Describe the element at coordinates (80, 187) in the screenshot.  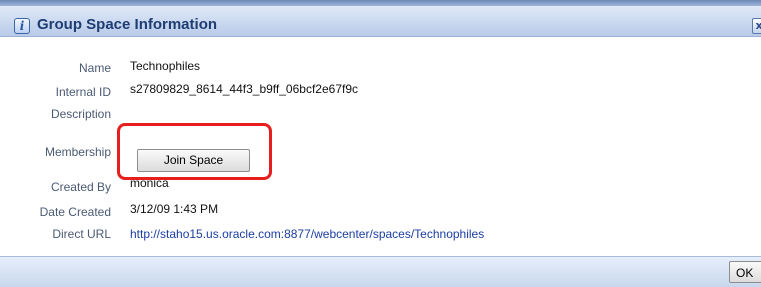
I see `created-by-label: Created By` at that location.